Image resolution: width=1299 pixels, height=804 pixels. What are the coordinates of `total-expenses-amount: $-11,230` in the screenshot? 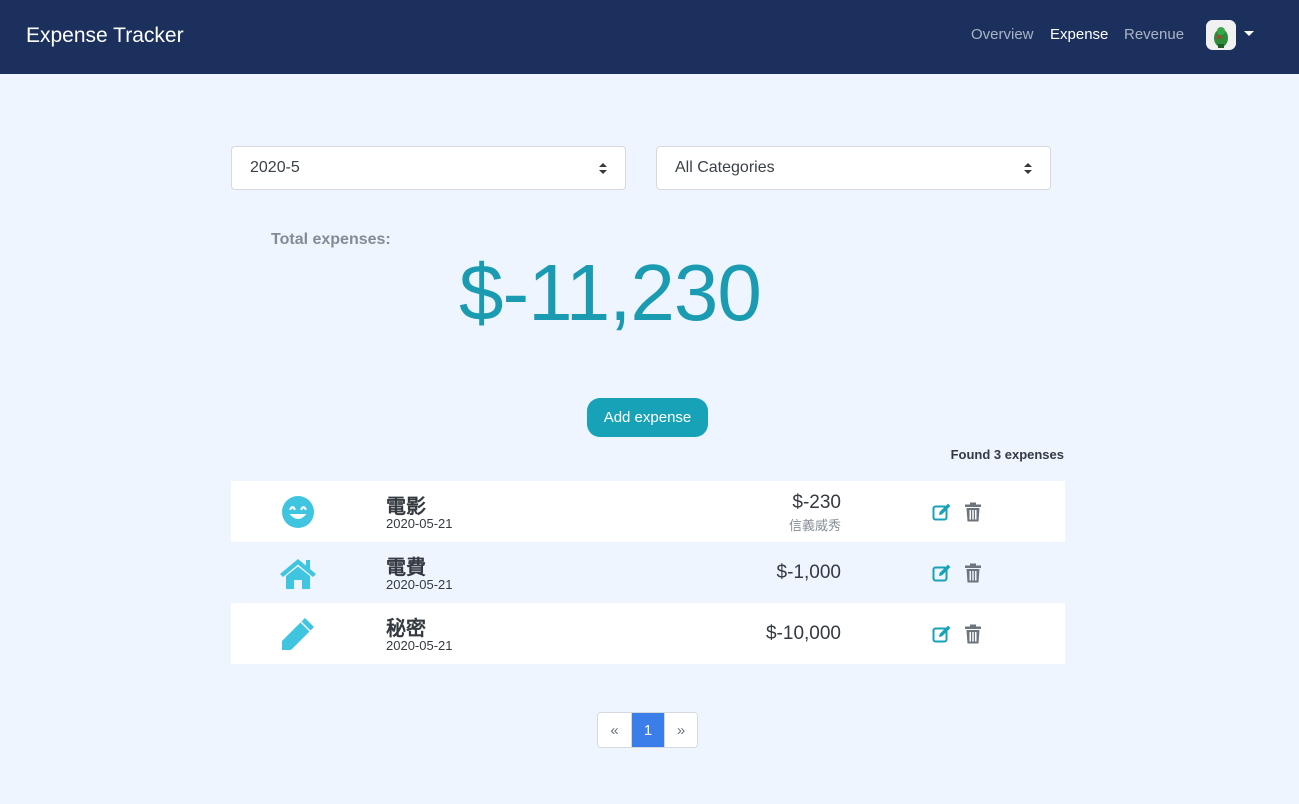 It's located at (610, 292).